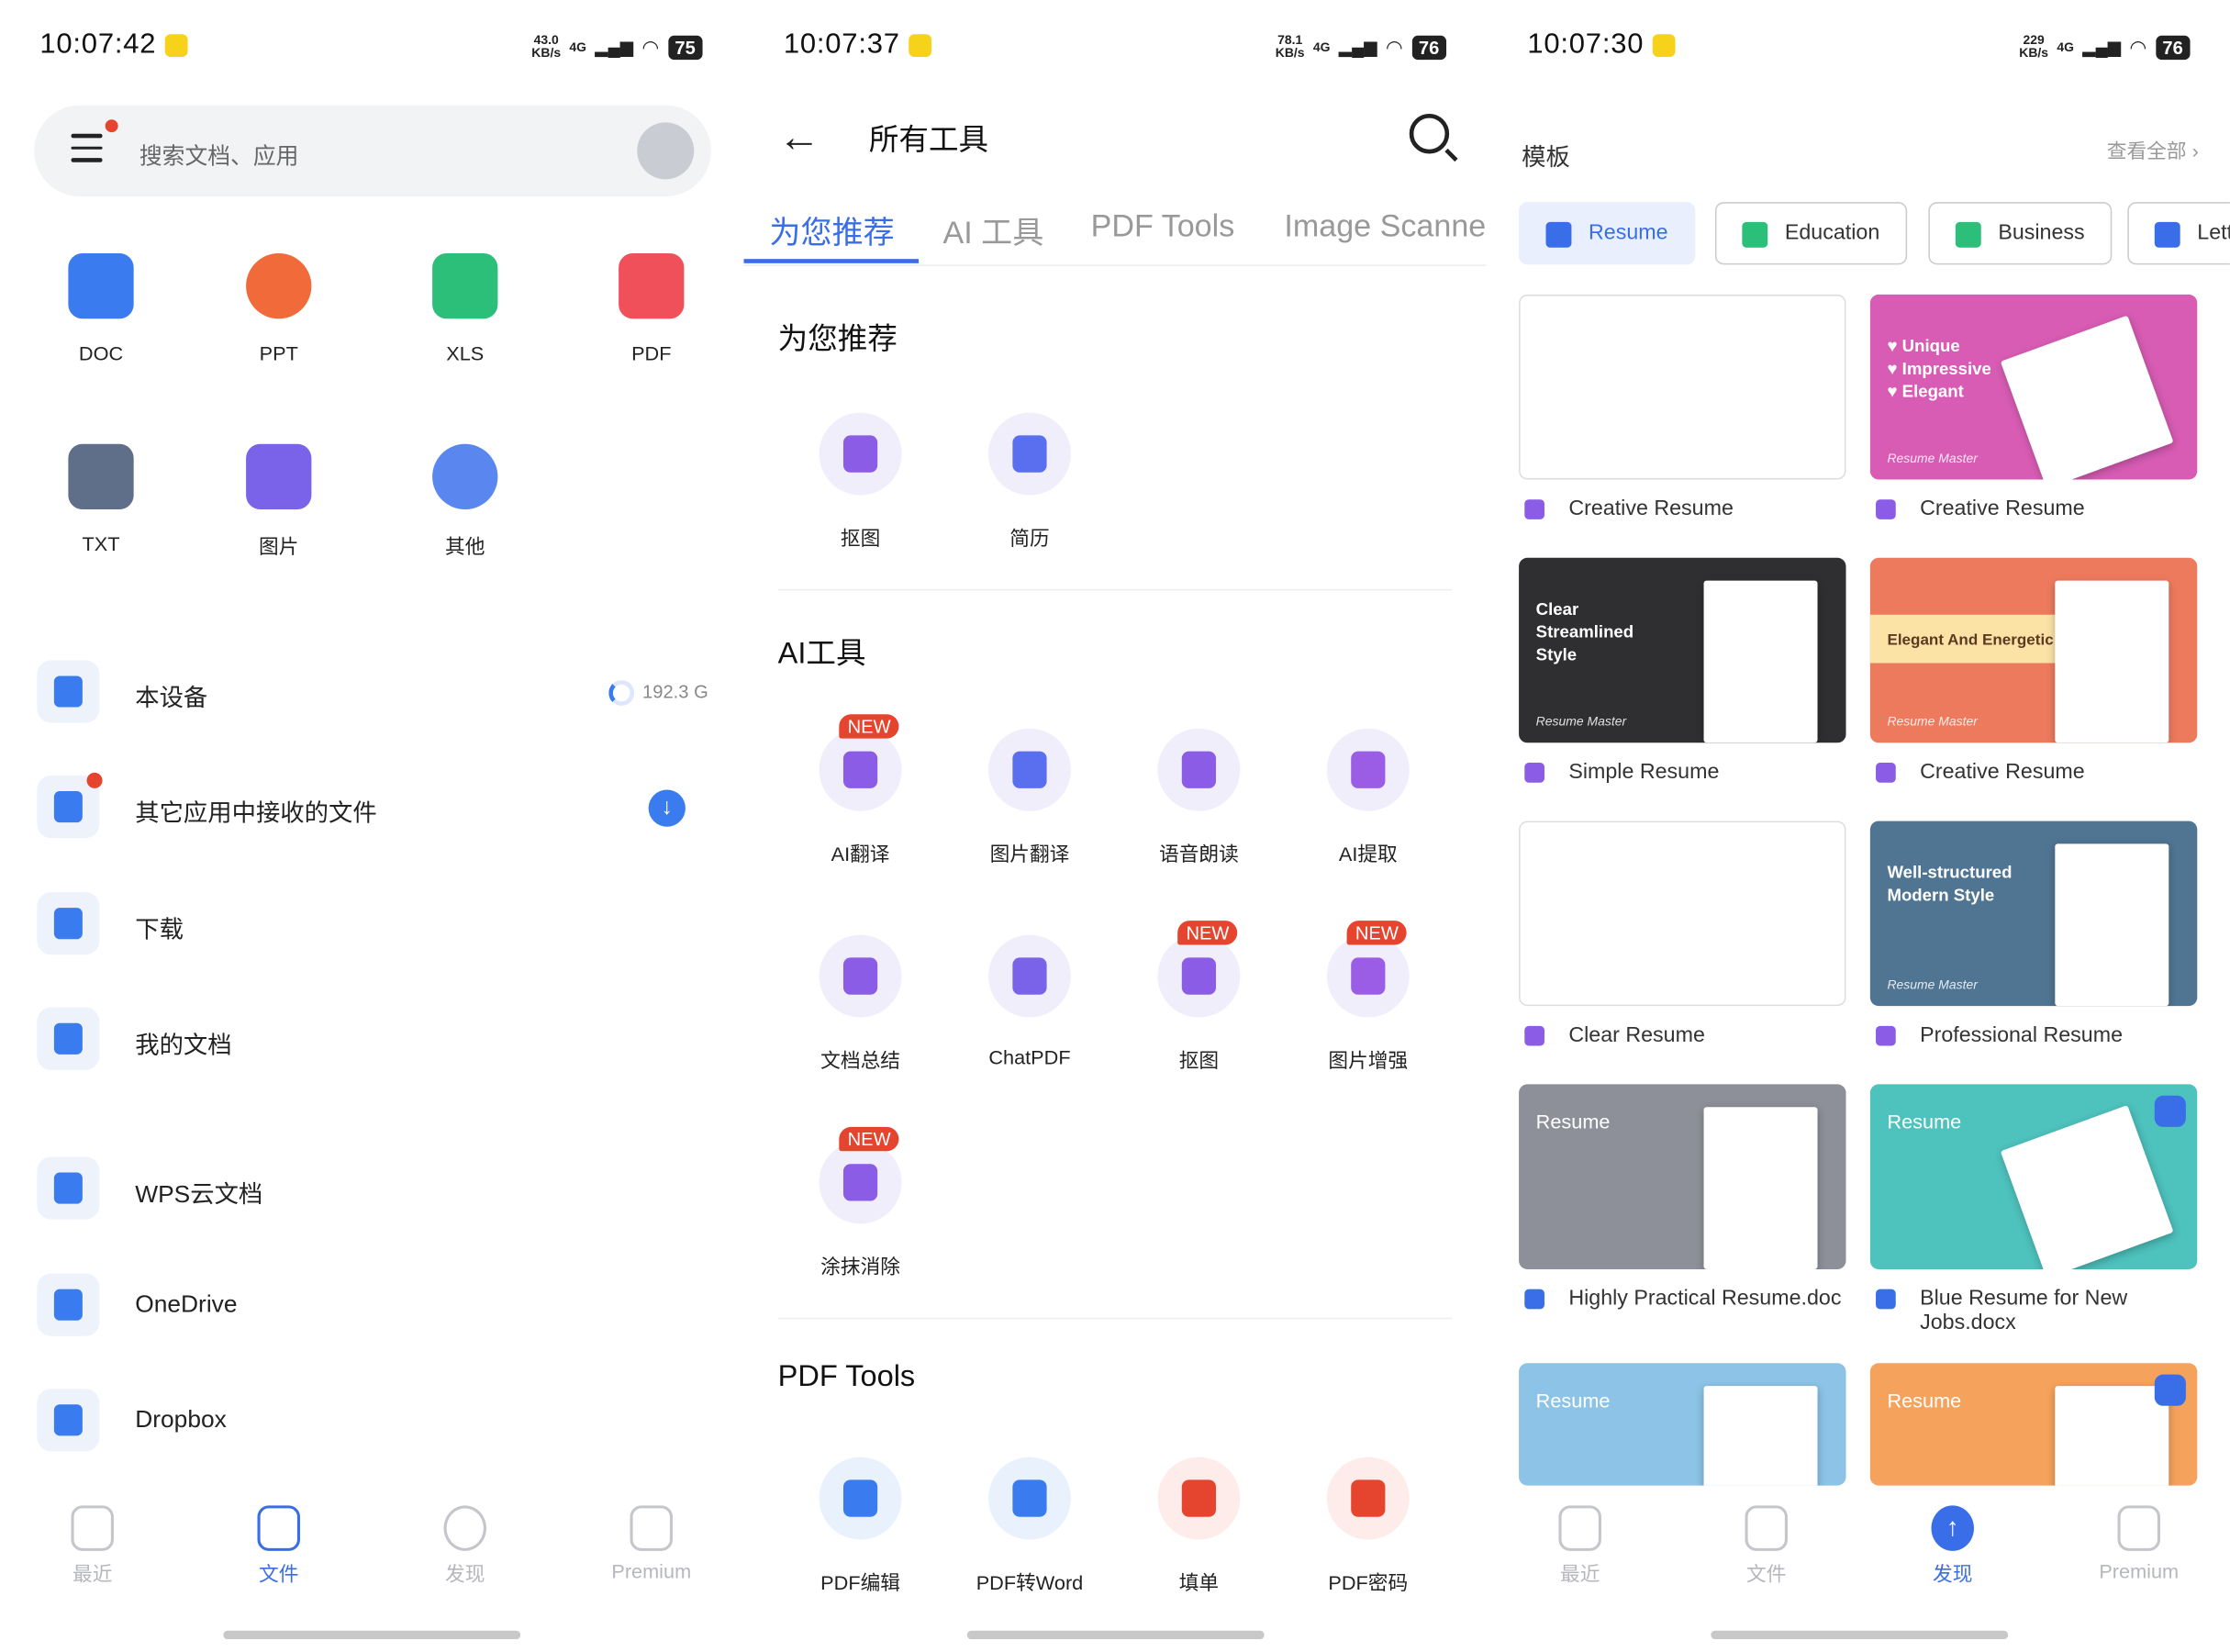 Image resolution: width=2230 pixels, height=1652 pixels. I want to click on divider, so click(1115, 590).